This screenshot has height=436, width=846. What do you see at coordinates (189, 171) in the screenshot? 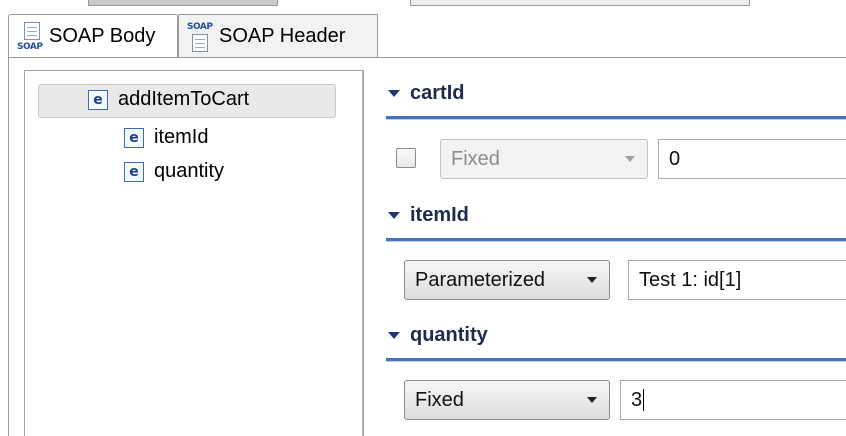
I see `tree-item-label: quantity` at bounding box center [189, 171].